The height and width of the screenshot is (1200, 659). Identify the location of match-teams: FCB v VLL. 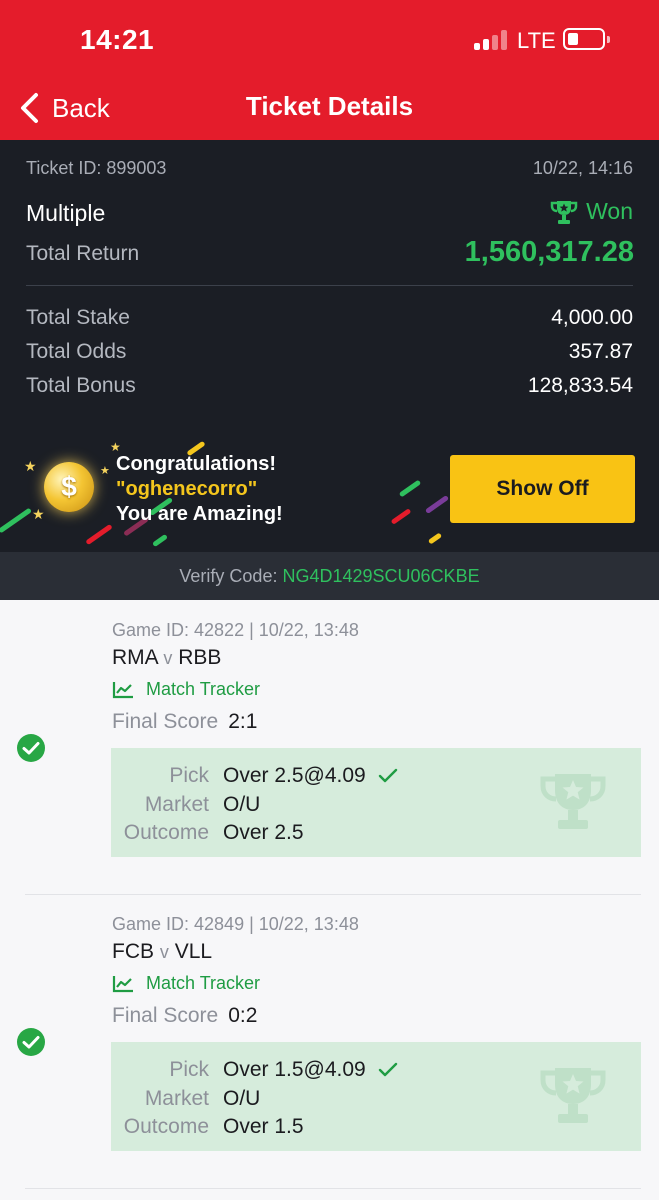
(162, 952).